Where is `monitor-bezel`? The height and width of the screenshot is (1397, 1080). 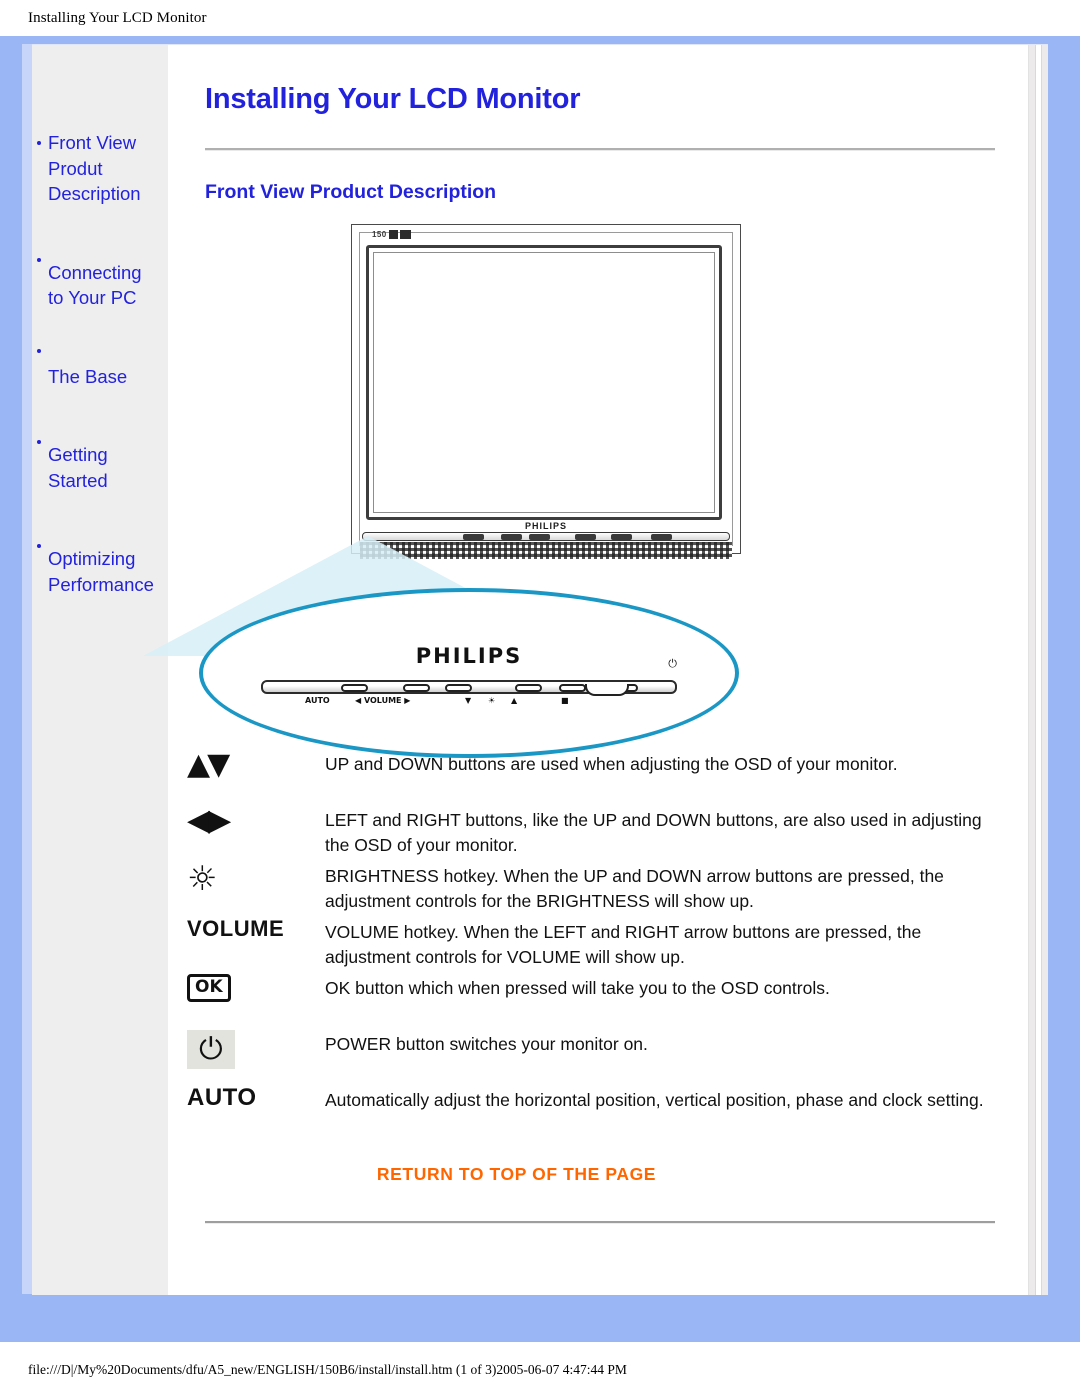
monitor-bezel is located at coordinates (544, 382).